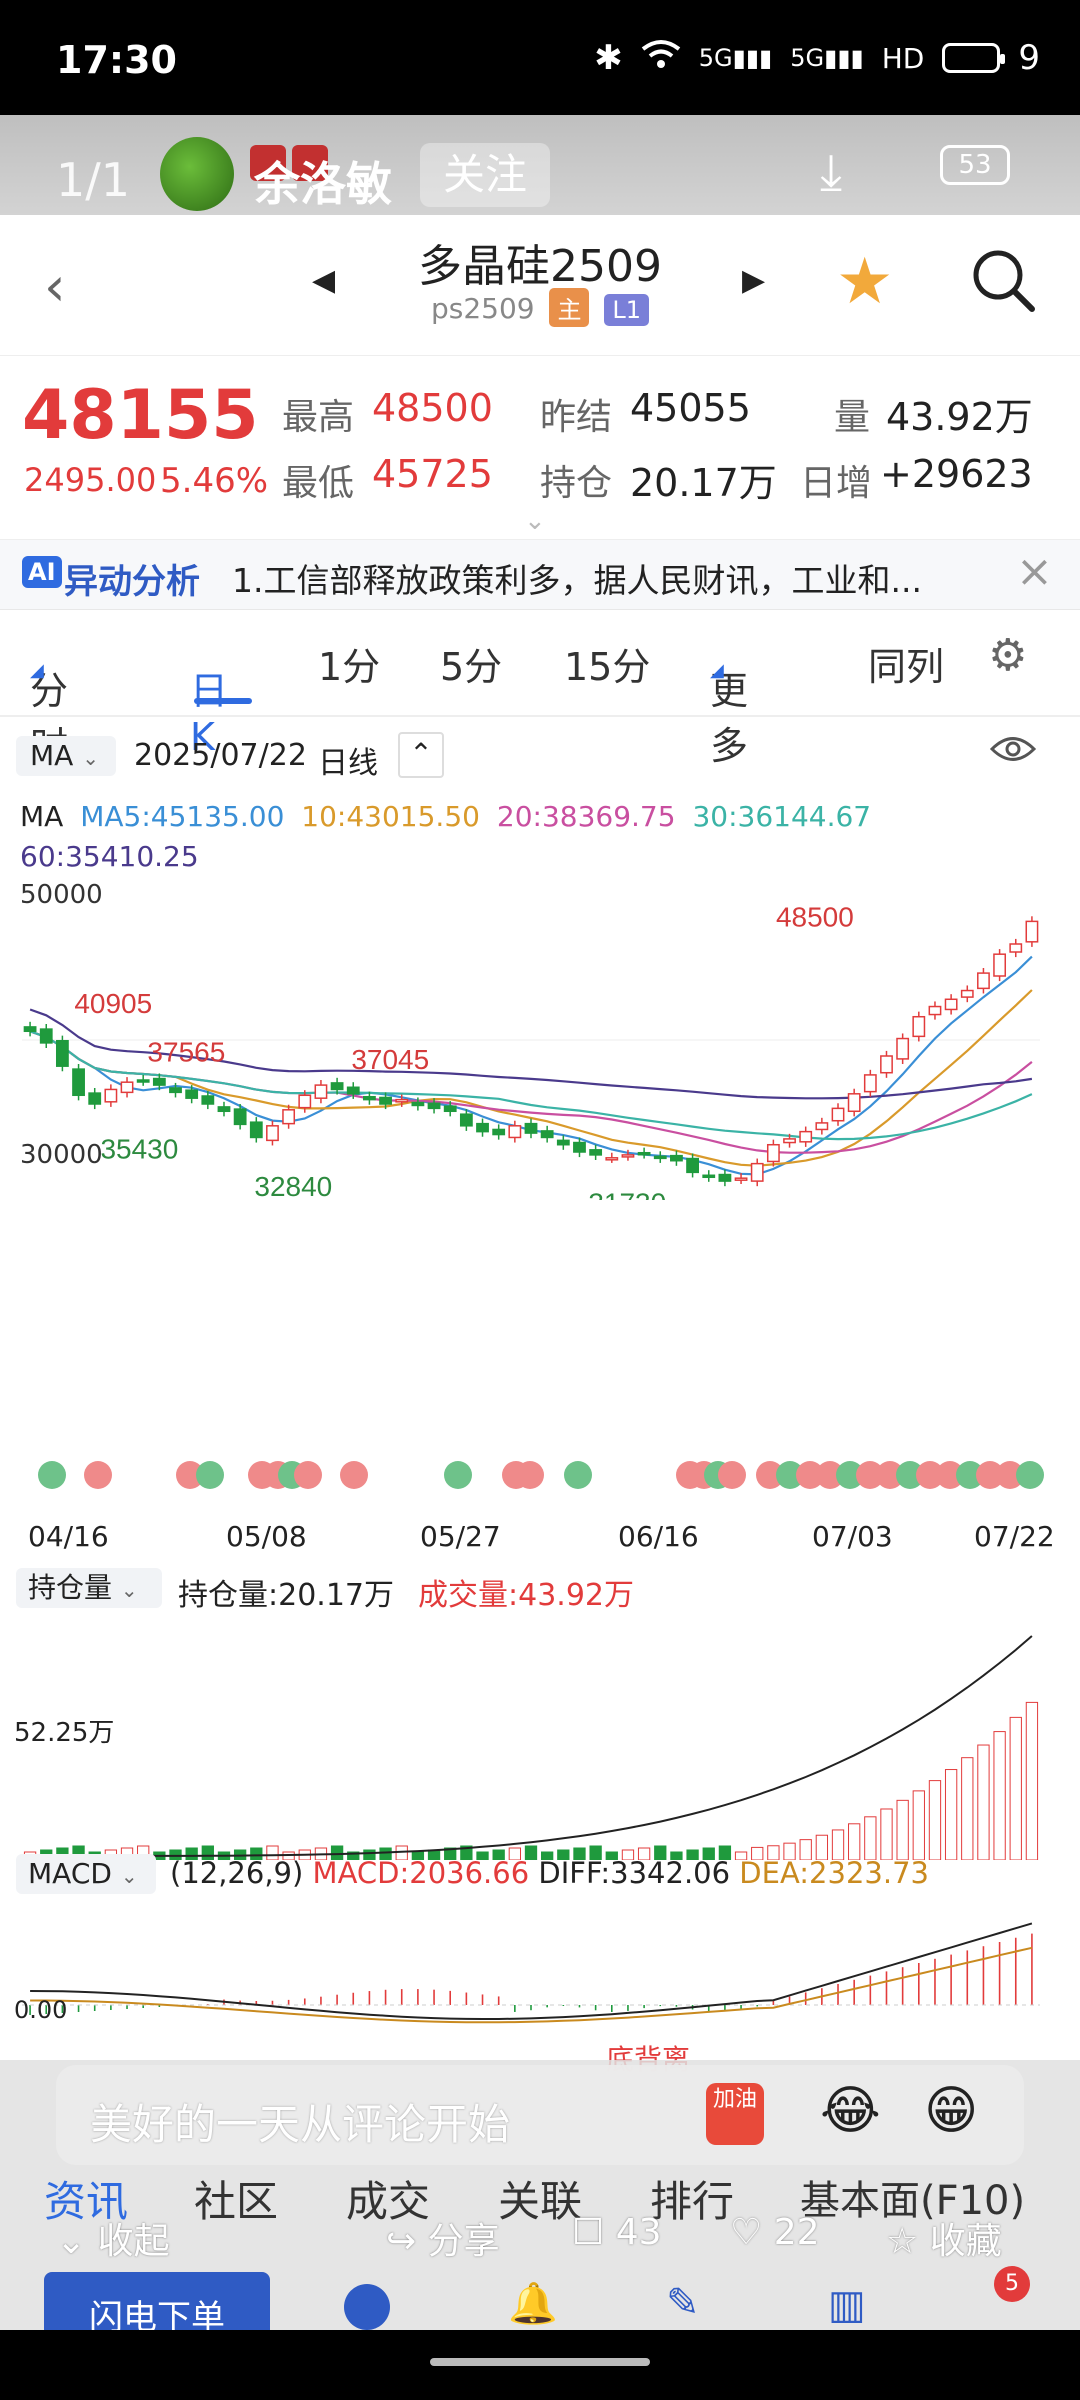 The height and width of the screenshot is (2400, 1080). I want to click on prev-settle-label: 昨结, so click(576, 417).